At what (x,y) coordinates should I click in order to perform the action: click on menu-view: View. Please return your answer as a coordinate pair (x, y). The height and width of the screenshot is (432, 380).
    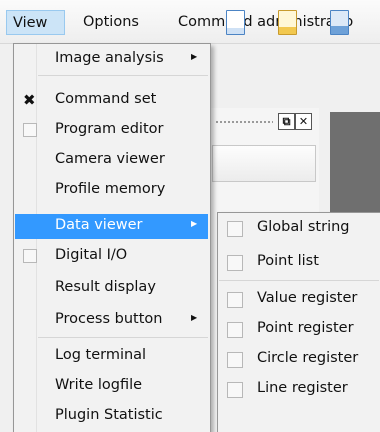
    Looking at the image, I should click on (35, 22).